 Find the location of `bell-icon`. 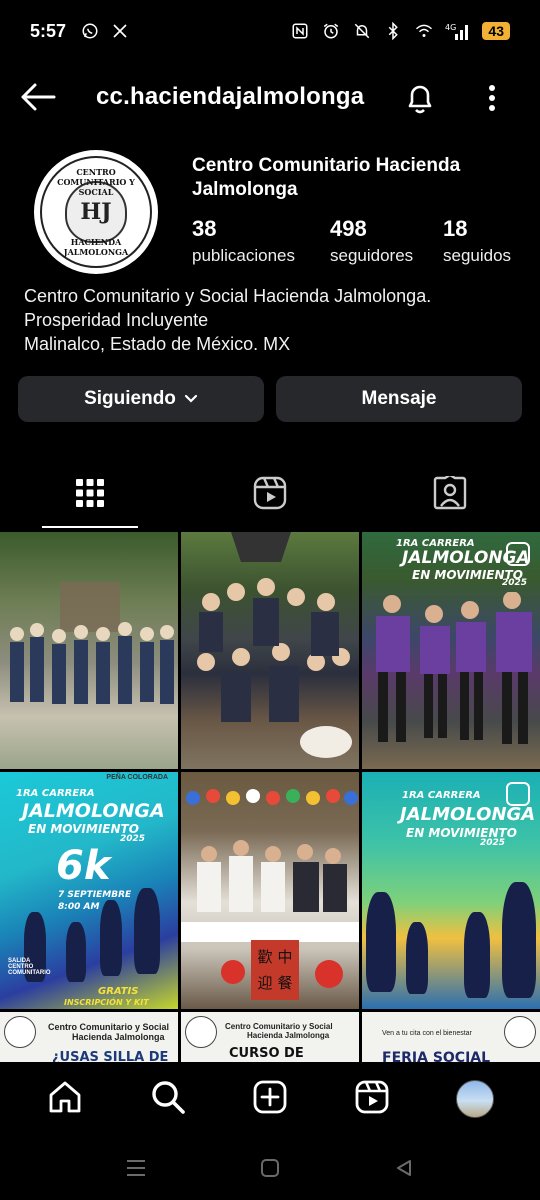

bell-icon is located at coordinates (420, 98).